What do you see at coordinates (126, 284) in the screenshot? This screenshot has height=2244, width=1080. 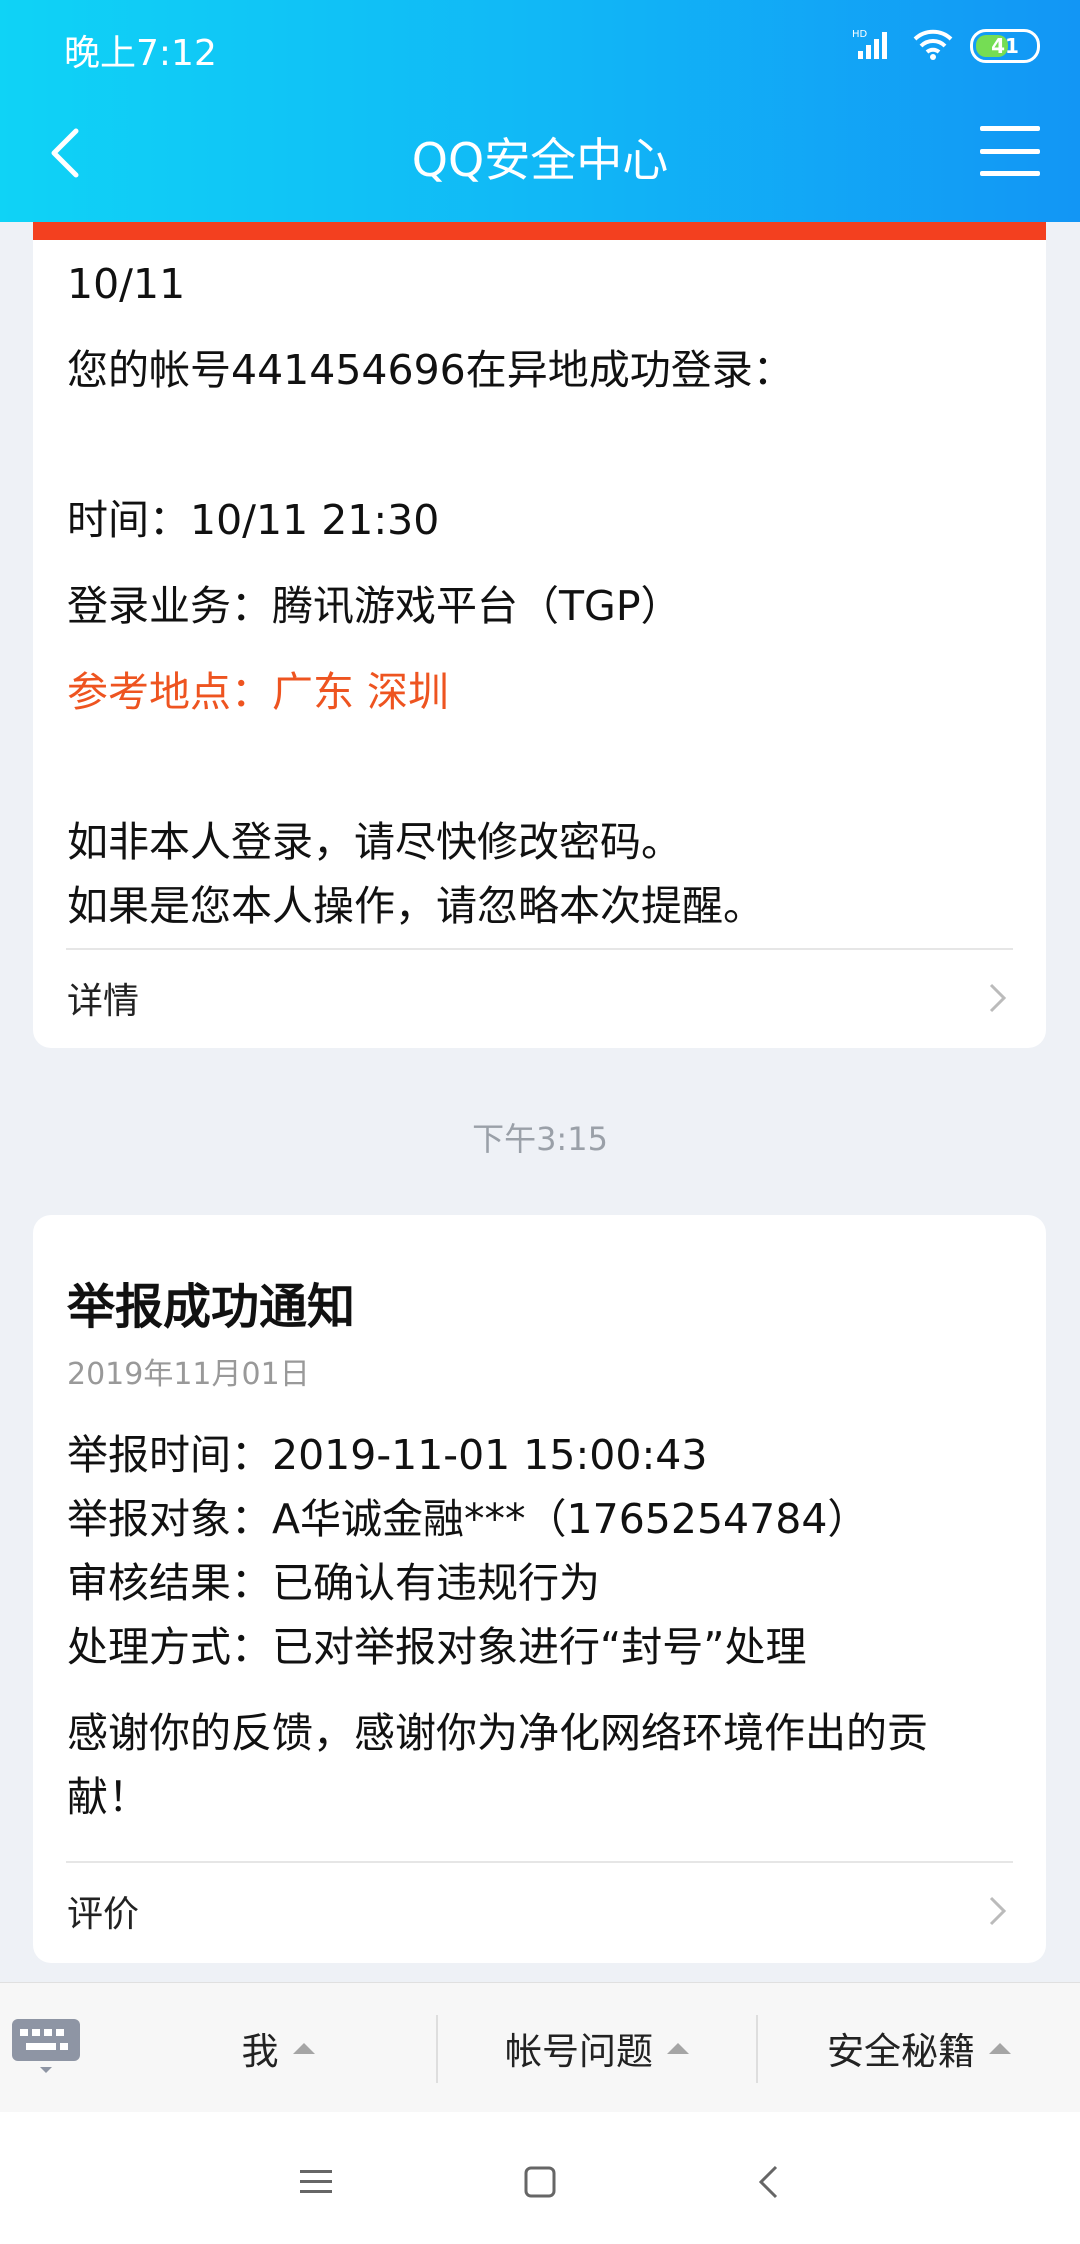 I see `card1-date: 10/11` at bounding box center [126, 284].